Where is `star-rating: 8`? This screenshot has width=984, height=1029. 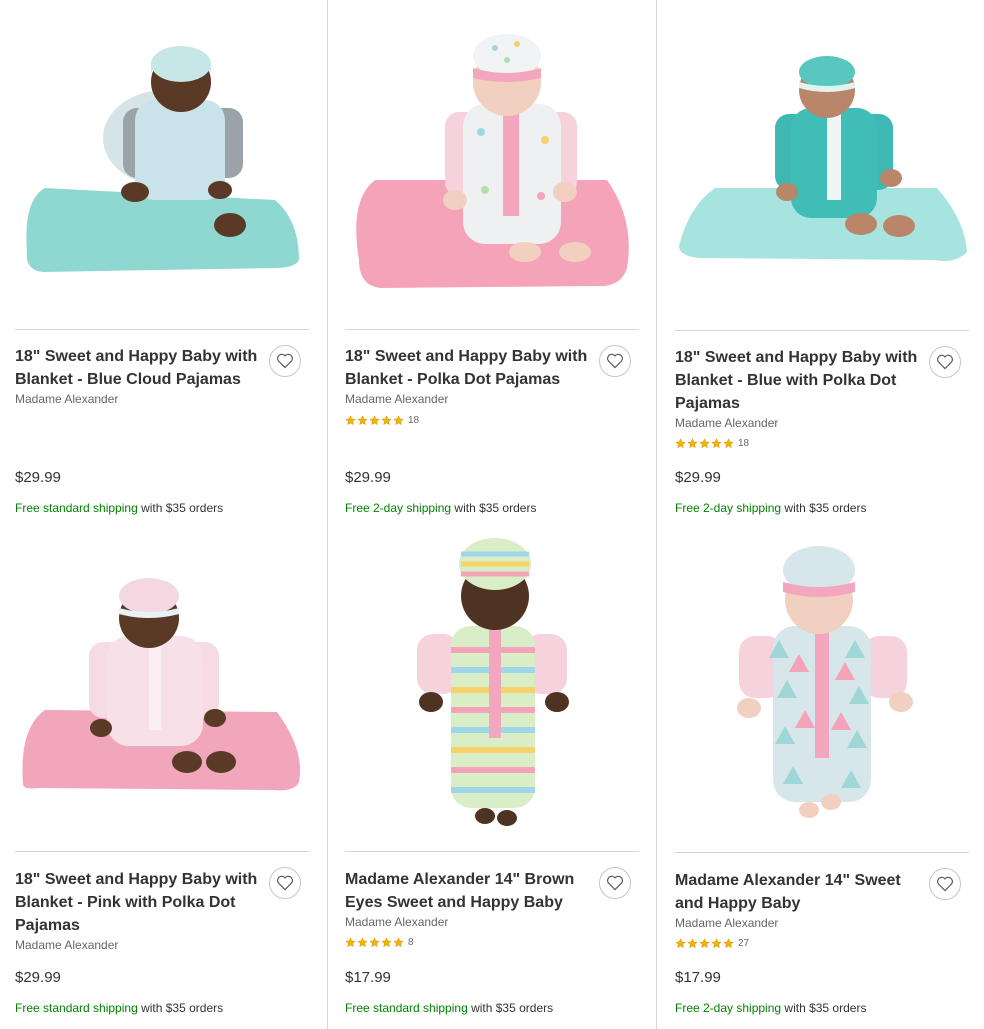 star-rating: 8 is located at coordinates (379, 942).